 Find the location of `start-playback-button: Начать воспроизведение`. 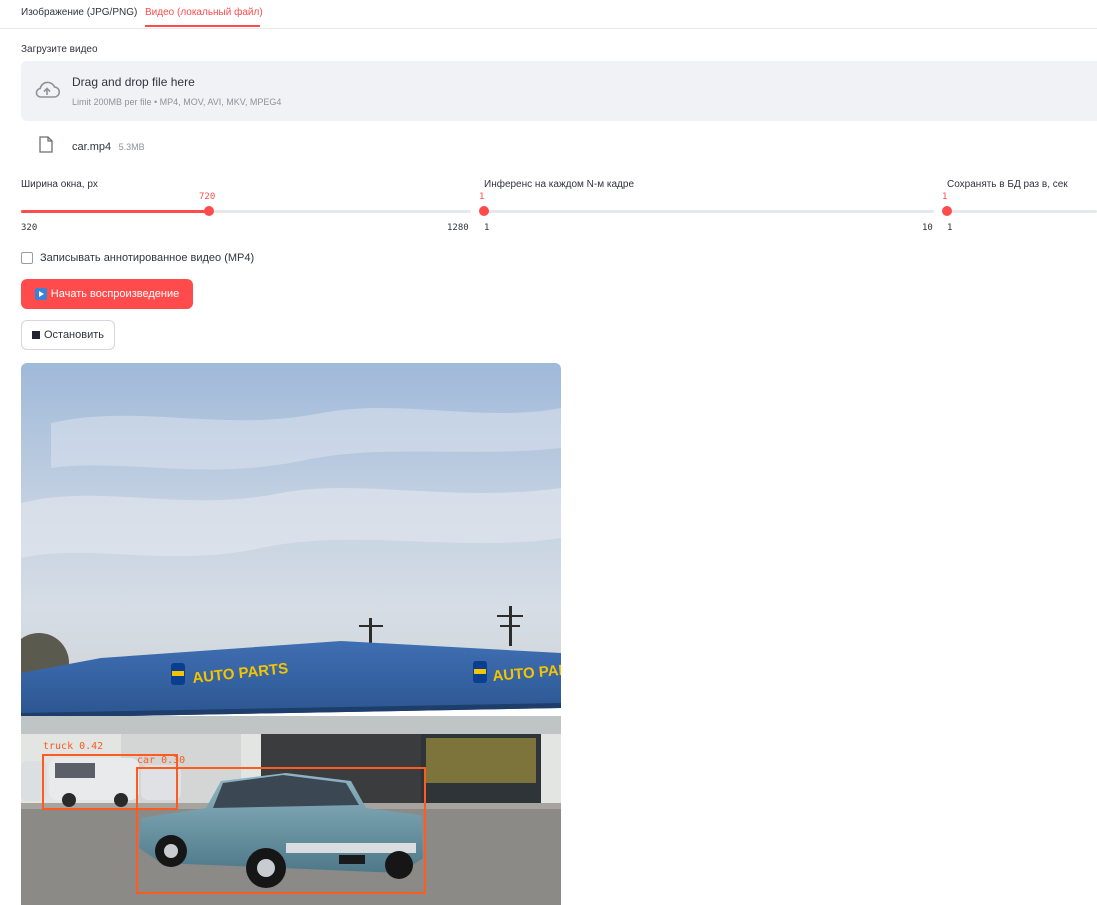

start-playback-button: Начать воспроизведение is located at coordinates (107, 294).